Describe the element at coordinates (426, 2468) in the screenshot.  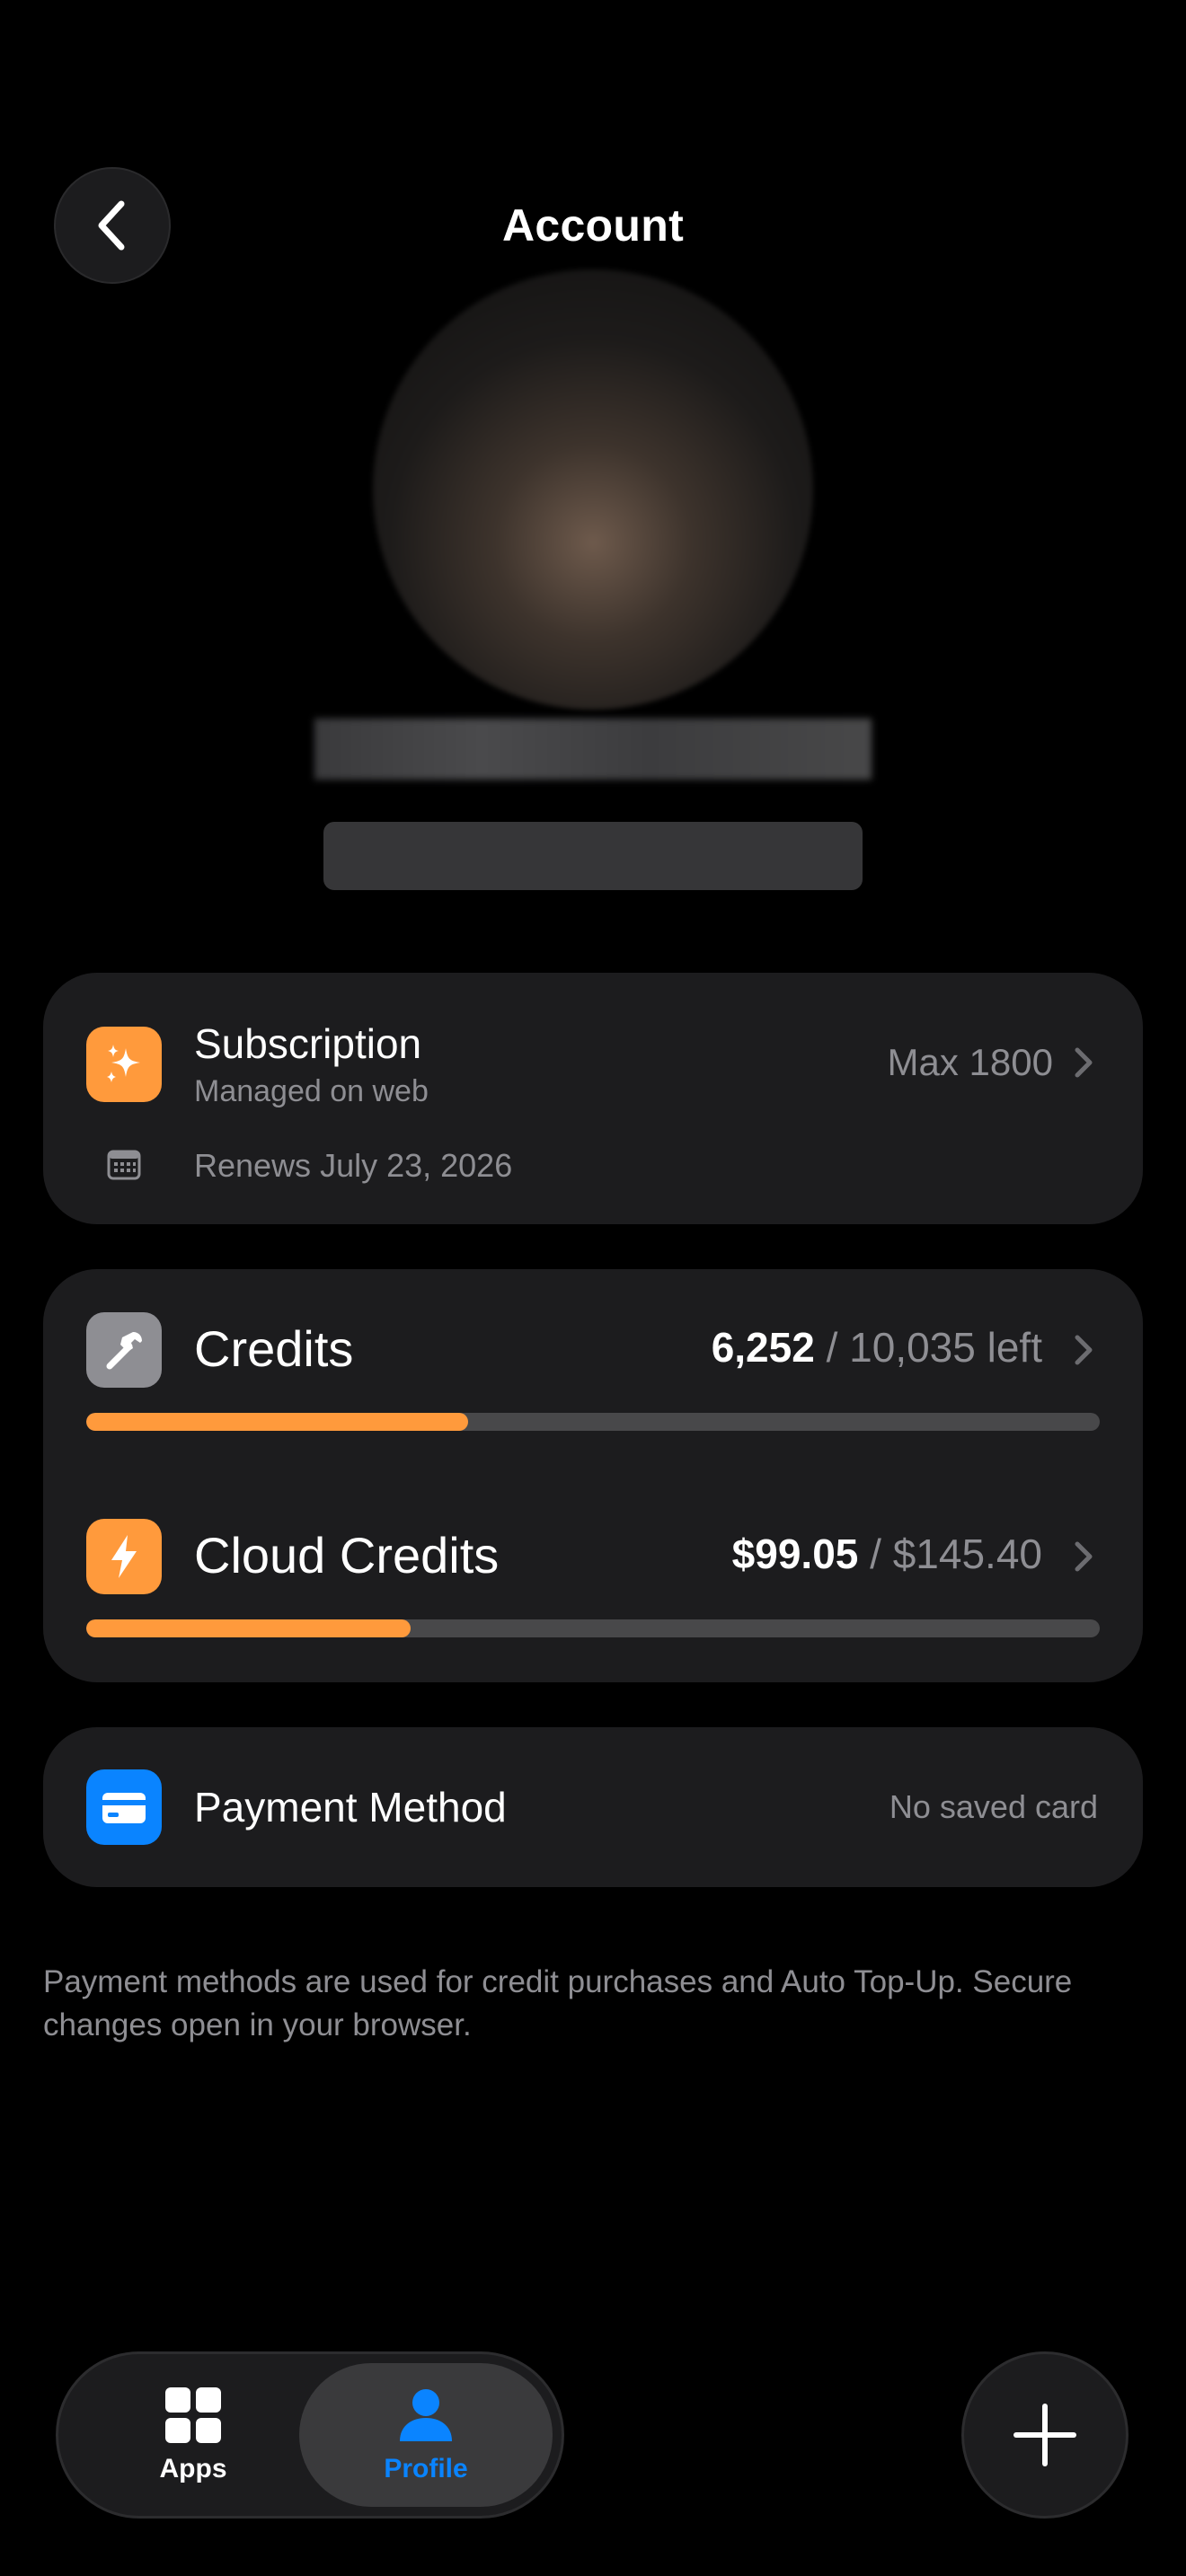
I see `tab-profile-label: Profile` at that location.